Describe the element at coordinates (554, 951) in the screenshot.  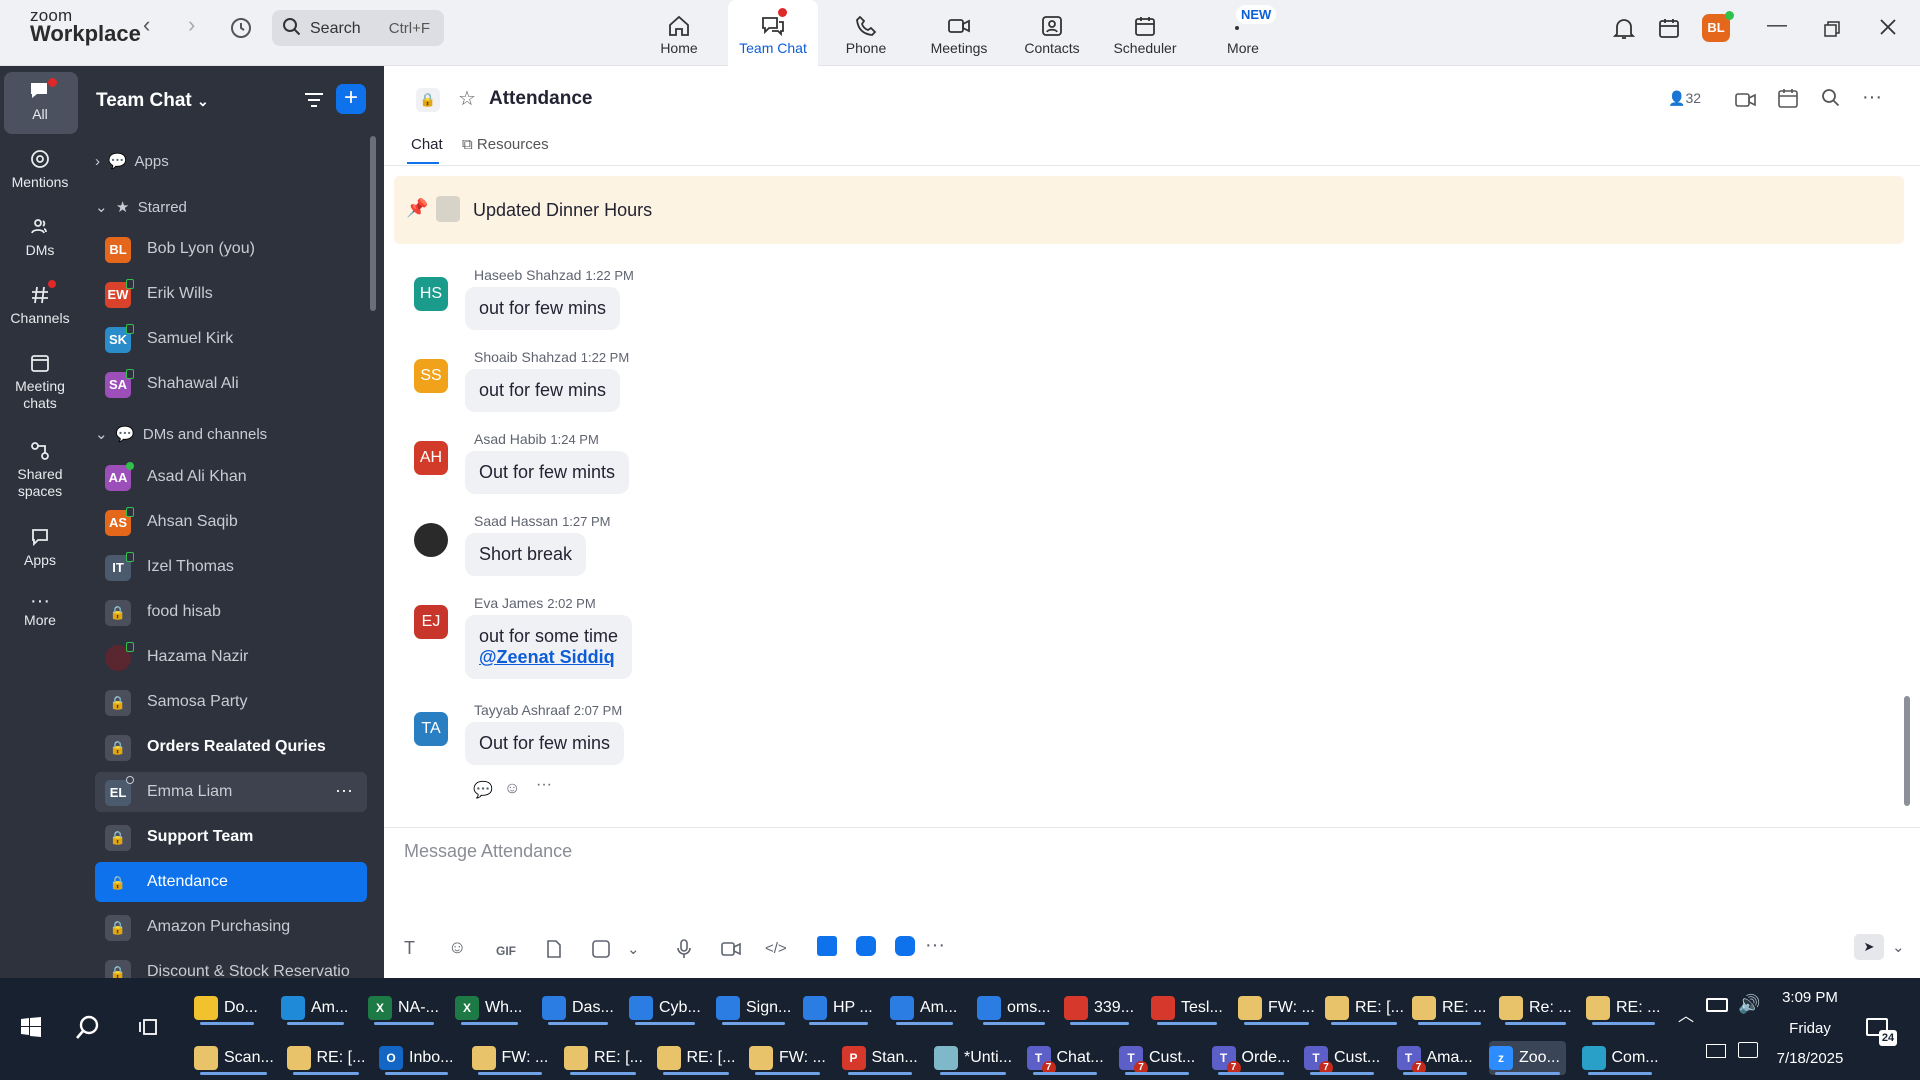
I see `file-icon` at that location.